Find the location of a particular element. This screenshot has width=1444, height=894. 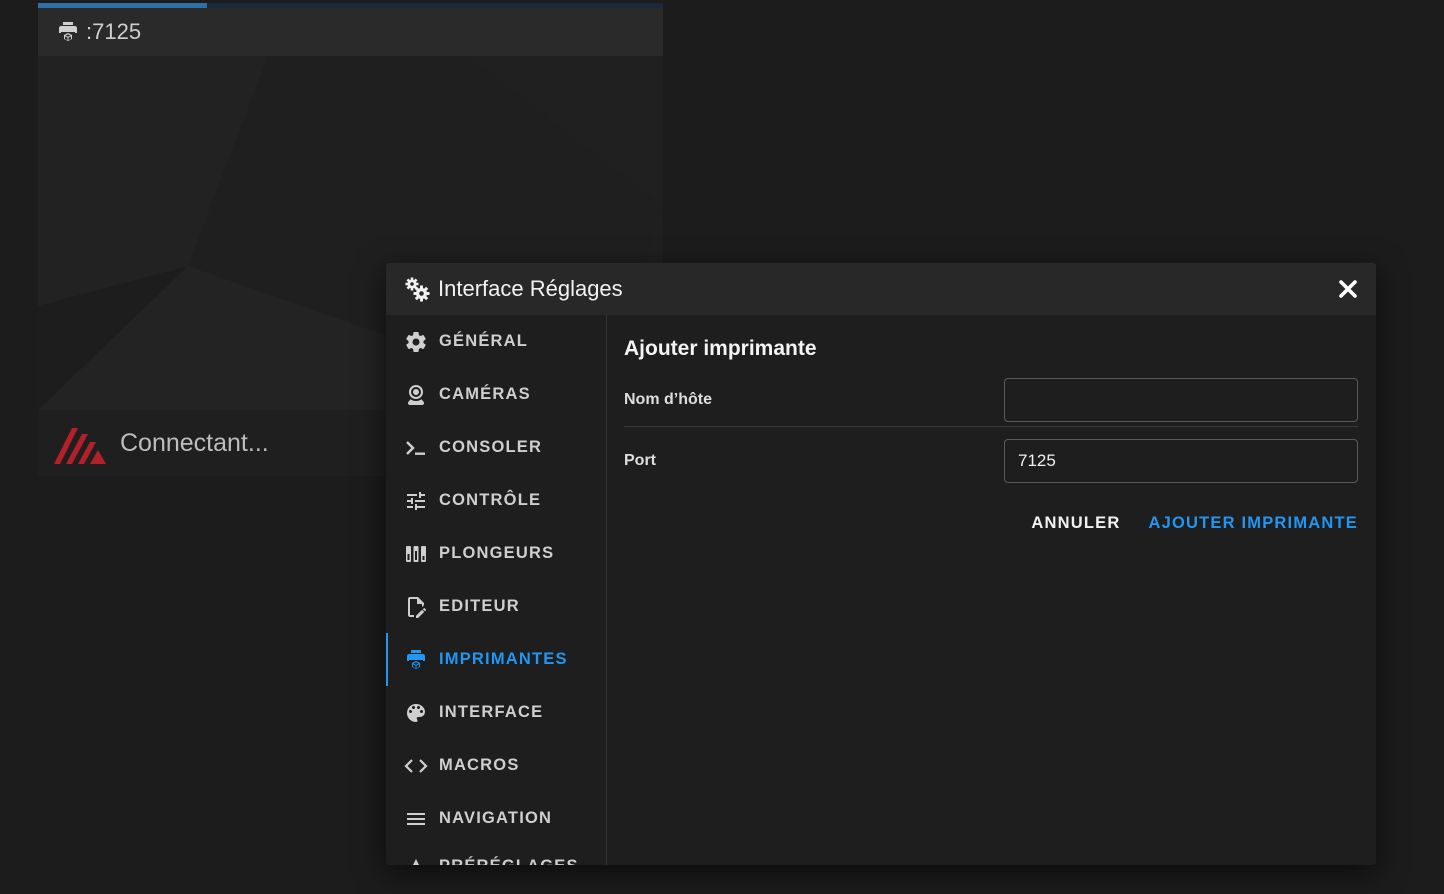

gear-icon is located at coordinates (416, 341).